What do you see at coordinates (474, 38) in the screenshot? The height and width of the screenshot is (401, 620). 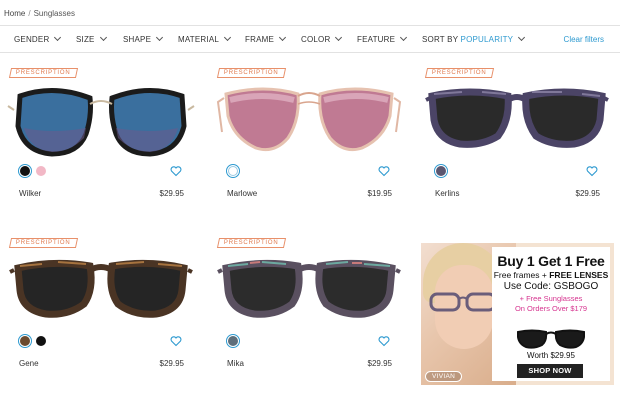 I see `sort-dropdown: SORT BY POPULARITY` at bounding box center [474, 38].